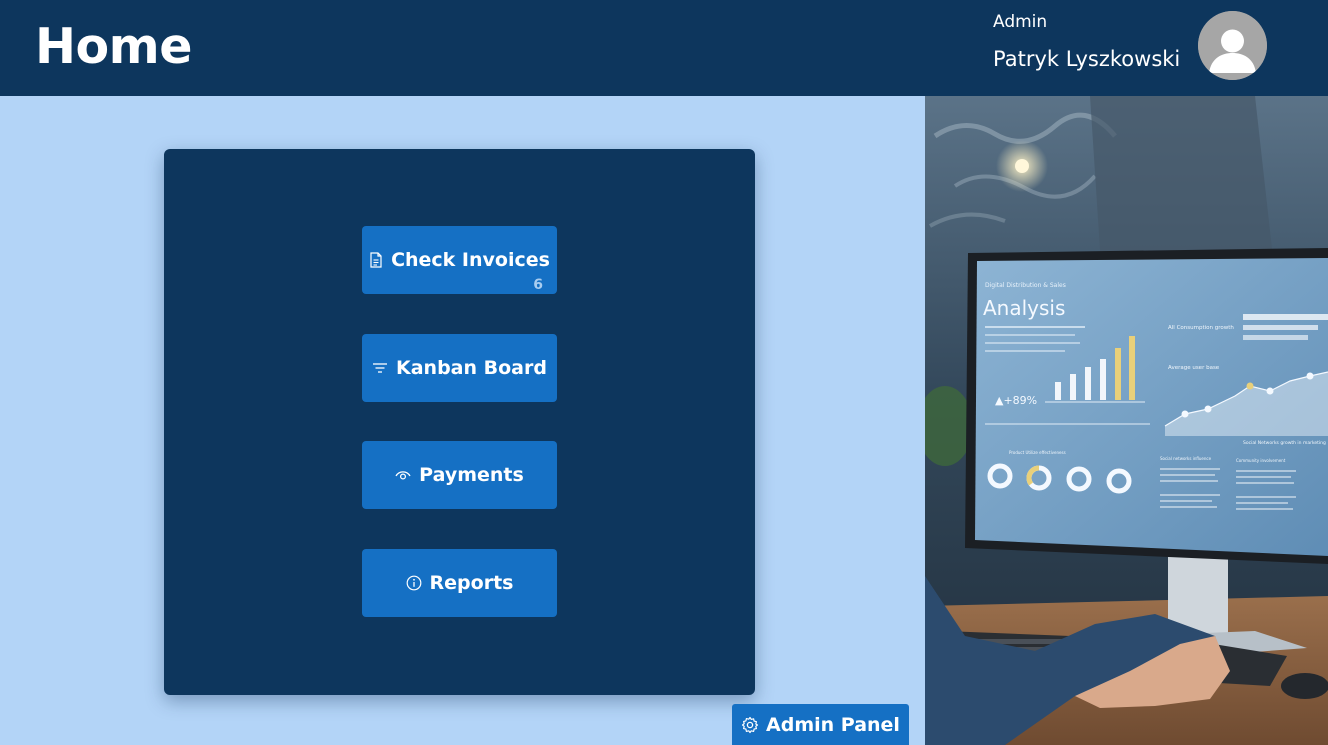 The image size is (1328, 745). I want to click on screen-influence: Social networks influence, so click(1186, 458).